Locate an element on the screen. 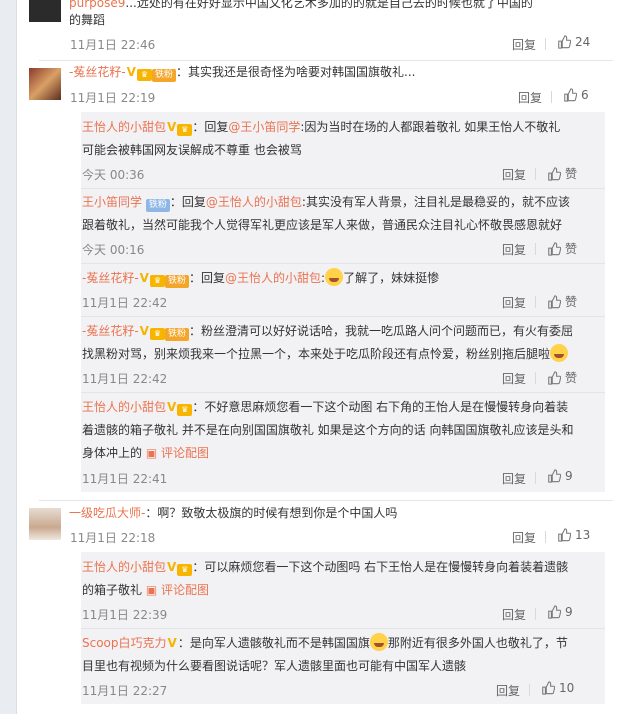 The image size is (621, 714). reply-body: 粉丝澄清可以好好说话哈，我就一吃瓜路人问个问题而已，有火有委屈 is located at coordinates (387, 331).